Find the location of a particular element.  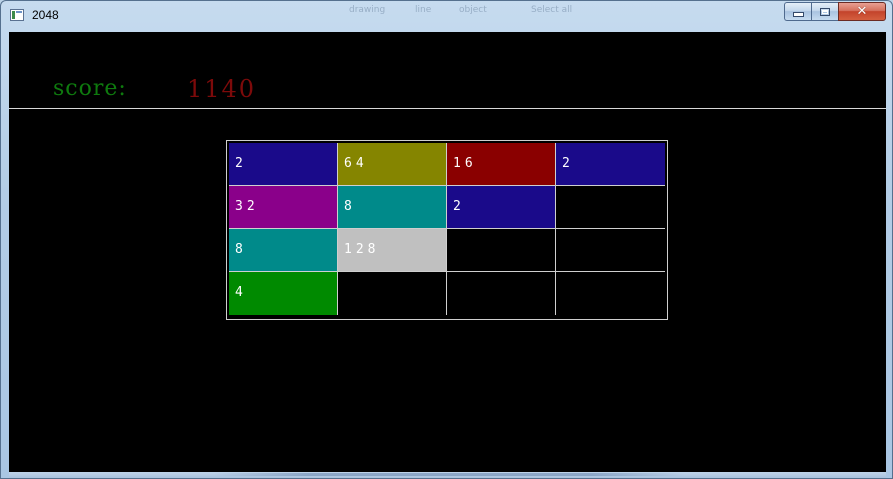

ghost-menu-item: line is located at coordinates (423, 10).